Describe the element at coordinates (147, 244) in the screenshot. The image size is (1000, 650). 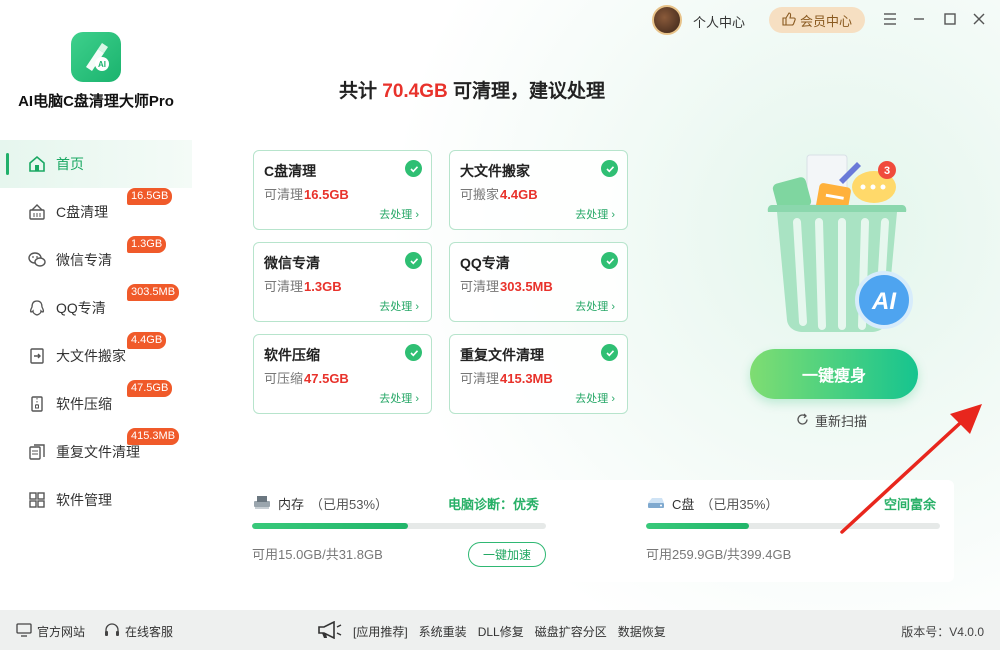
I see `size-badge: 1.3GB` at that location.